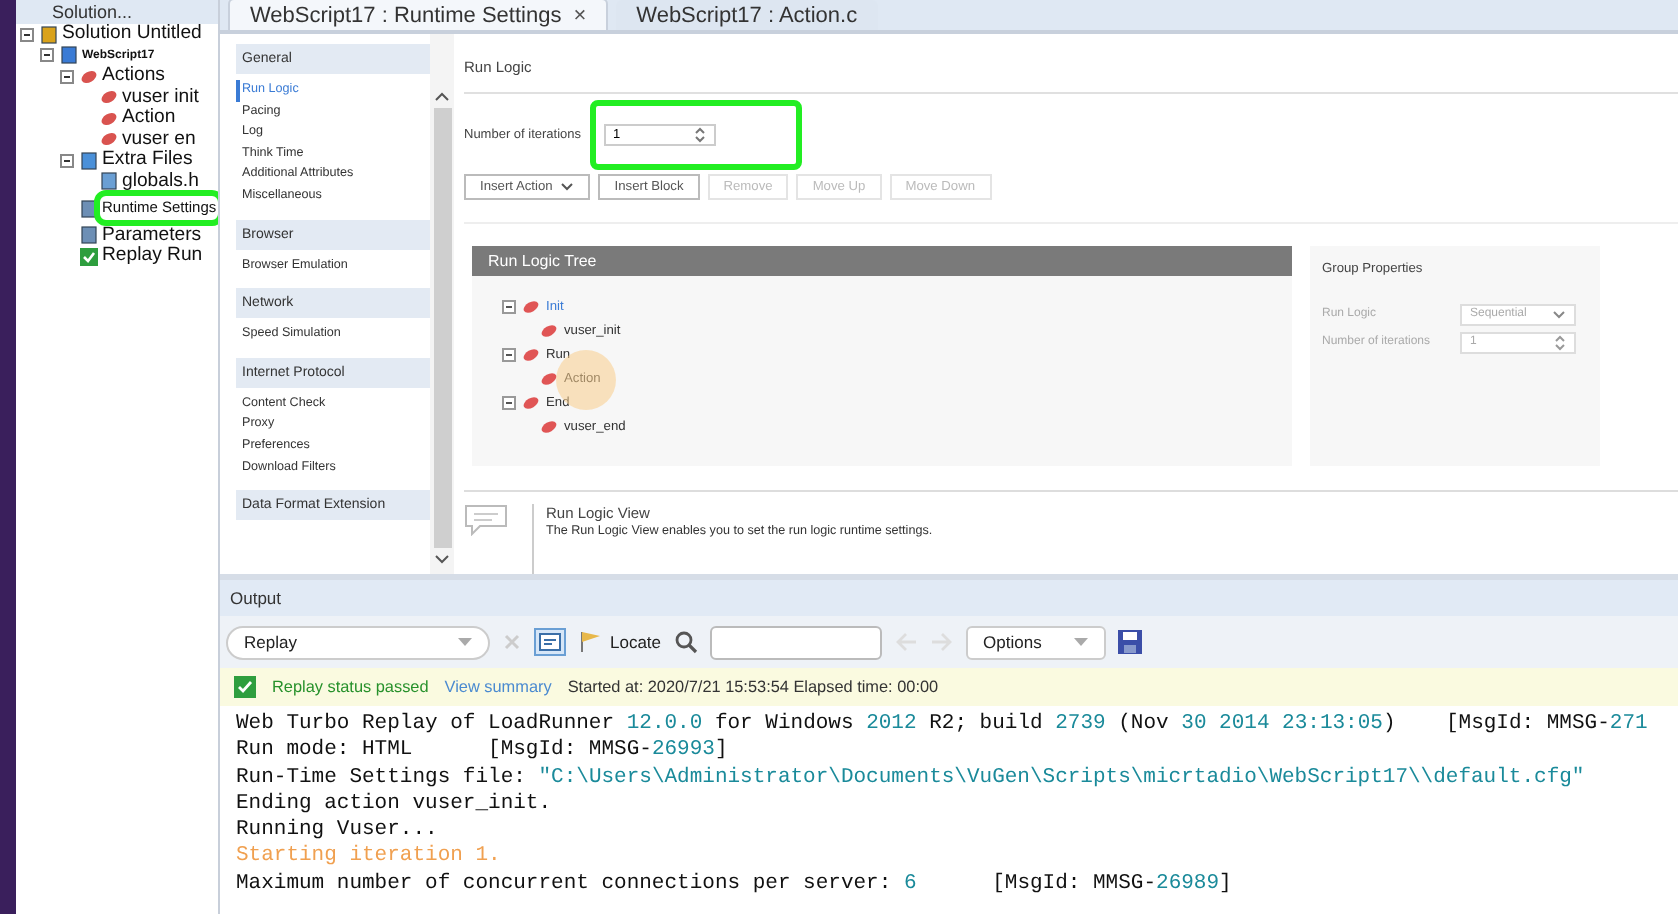 Image resolution: width=1678 pixels, height=914 pixels. I want to click on status-text: Started at: 2020/7/21 15:53:54 Elapsed time: 00:00, so click(753, 687).